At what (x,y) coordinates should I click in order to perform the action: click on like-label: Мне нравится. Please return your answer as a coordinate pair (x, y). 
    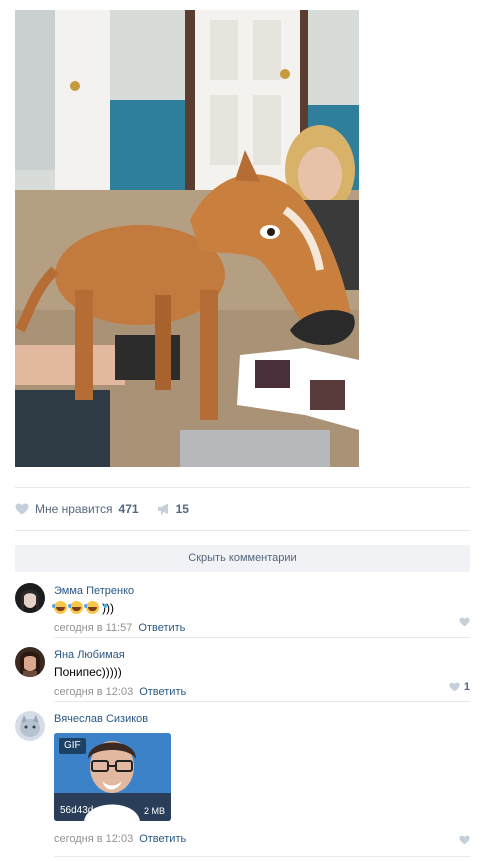
    Looking at the image, I should click on (74, 509).